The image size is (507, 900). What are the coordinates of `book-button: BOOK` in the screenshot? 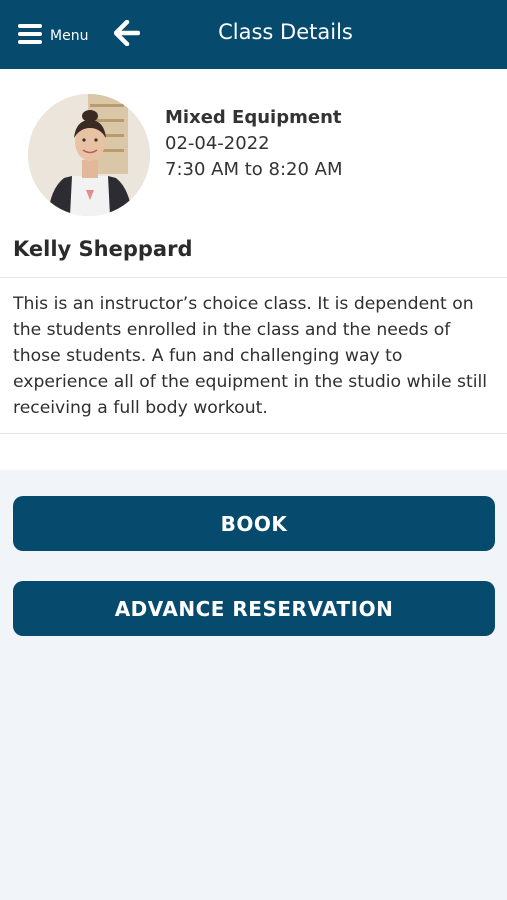 It's located at (254, 523).